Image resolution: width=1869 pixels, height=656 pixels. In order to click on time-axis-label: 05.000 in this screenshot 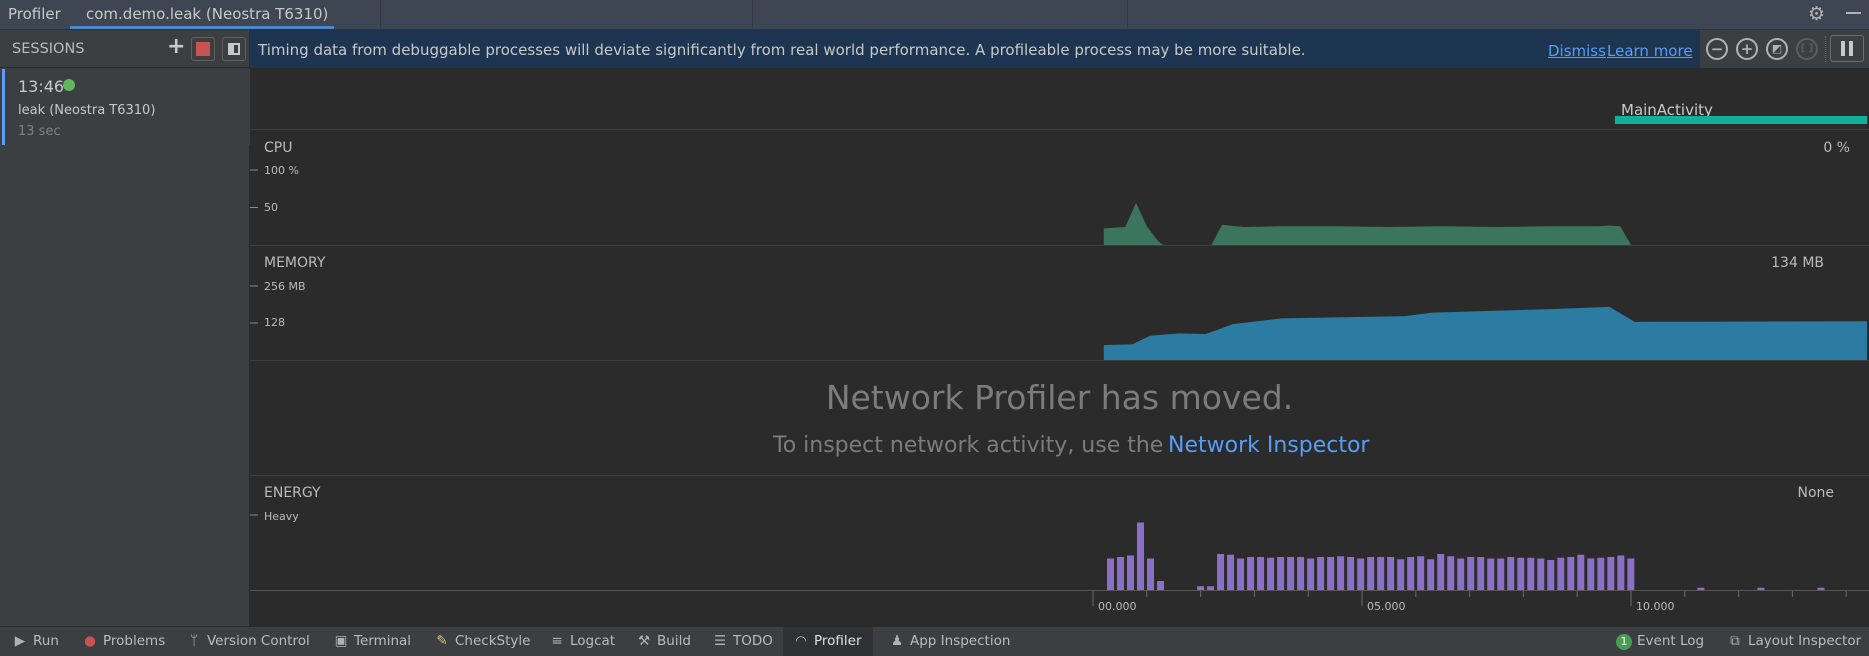, I will do `click(1386, 606)`.